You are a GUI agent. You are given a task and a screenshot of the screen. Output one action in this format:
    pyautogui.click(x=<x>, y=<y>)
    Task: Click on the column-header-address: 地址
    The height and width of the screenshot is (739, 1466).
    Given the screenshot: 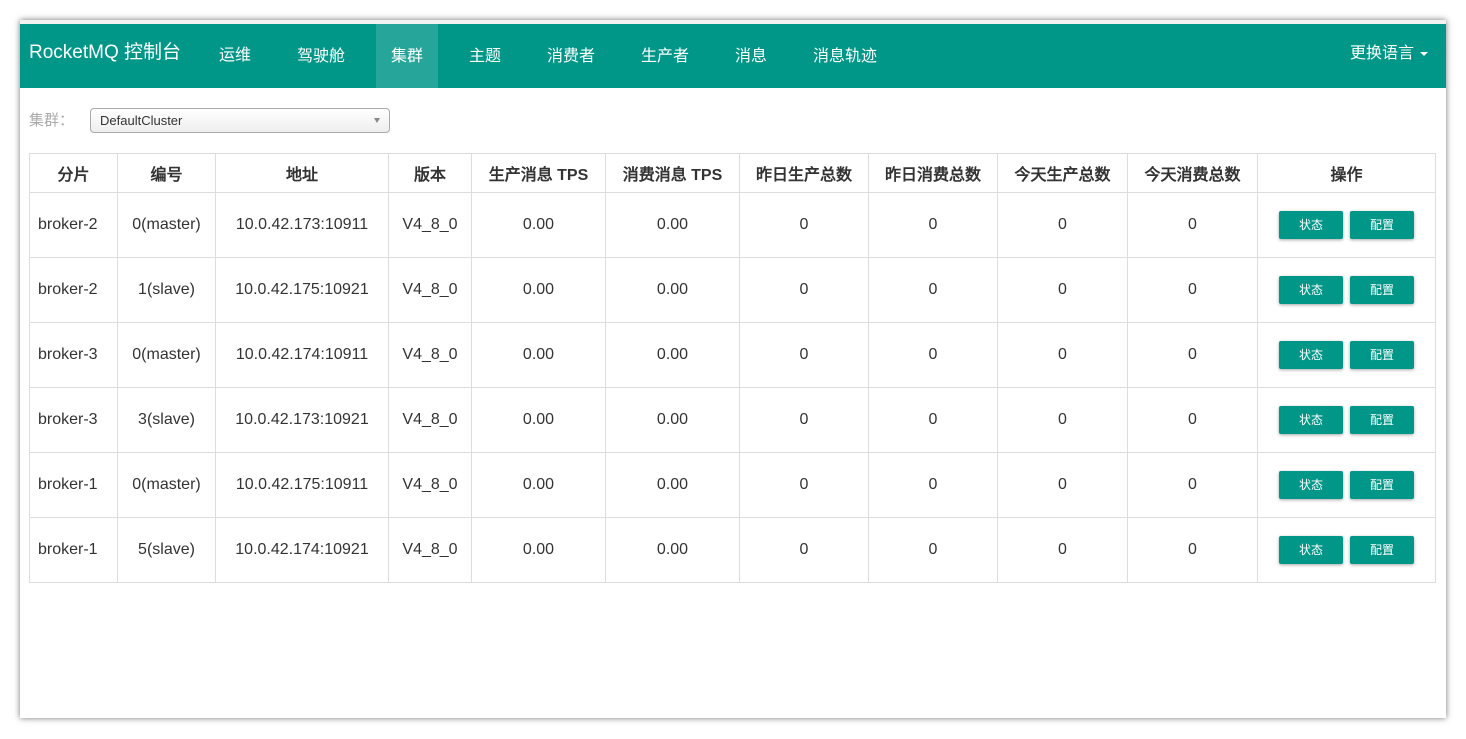 What is the action you would take?
    pyautogui.click(x=302, y=173)
    